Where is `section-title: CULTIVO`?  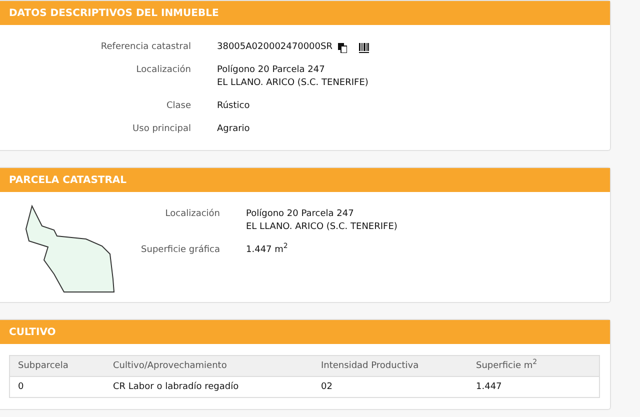 section-title: CULTIVO is located at coordinates (305, 332).